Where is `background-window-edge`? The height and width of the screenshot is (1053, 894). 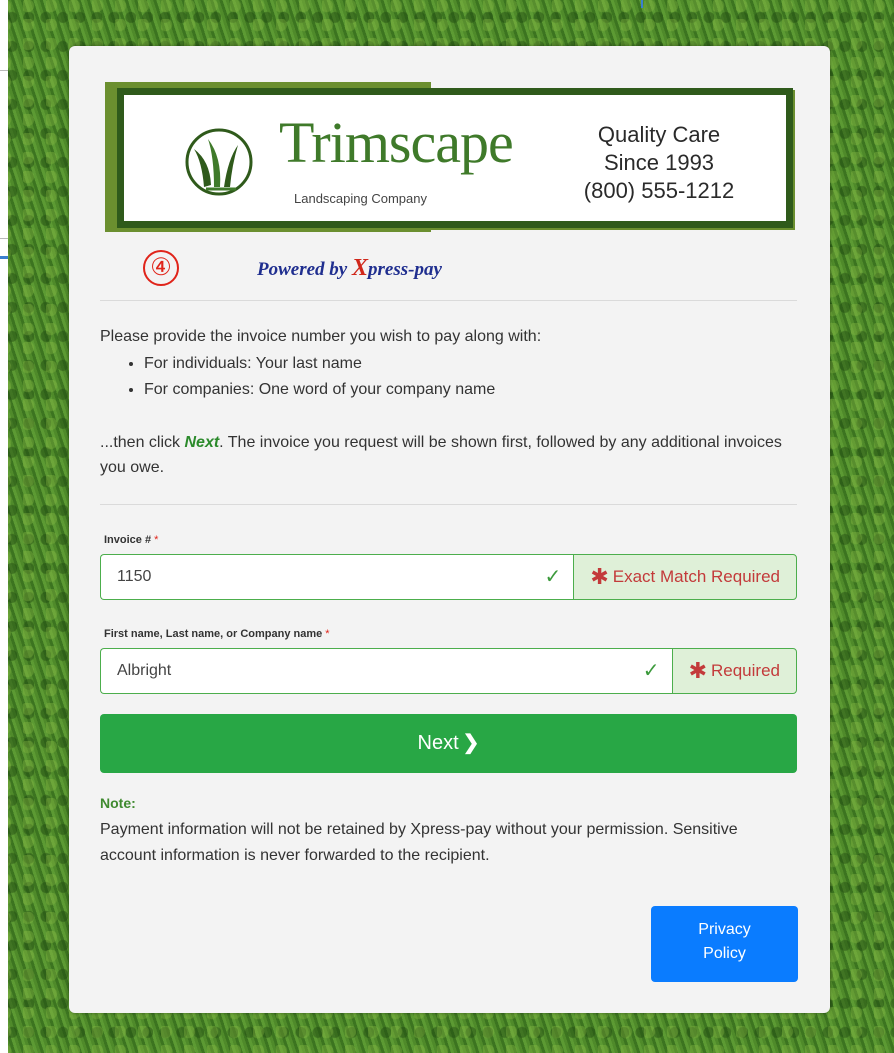 background-window-edge is located at coordinates (4, 526).